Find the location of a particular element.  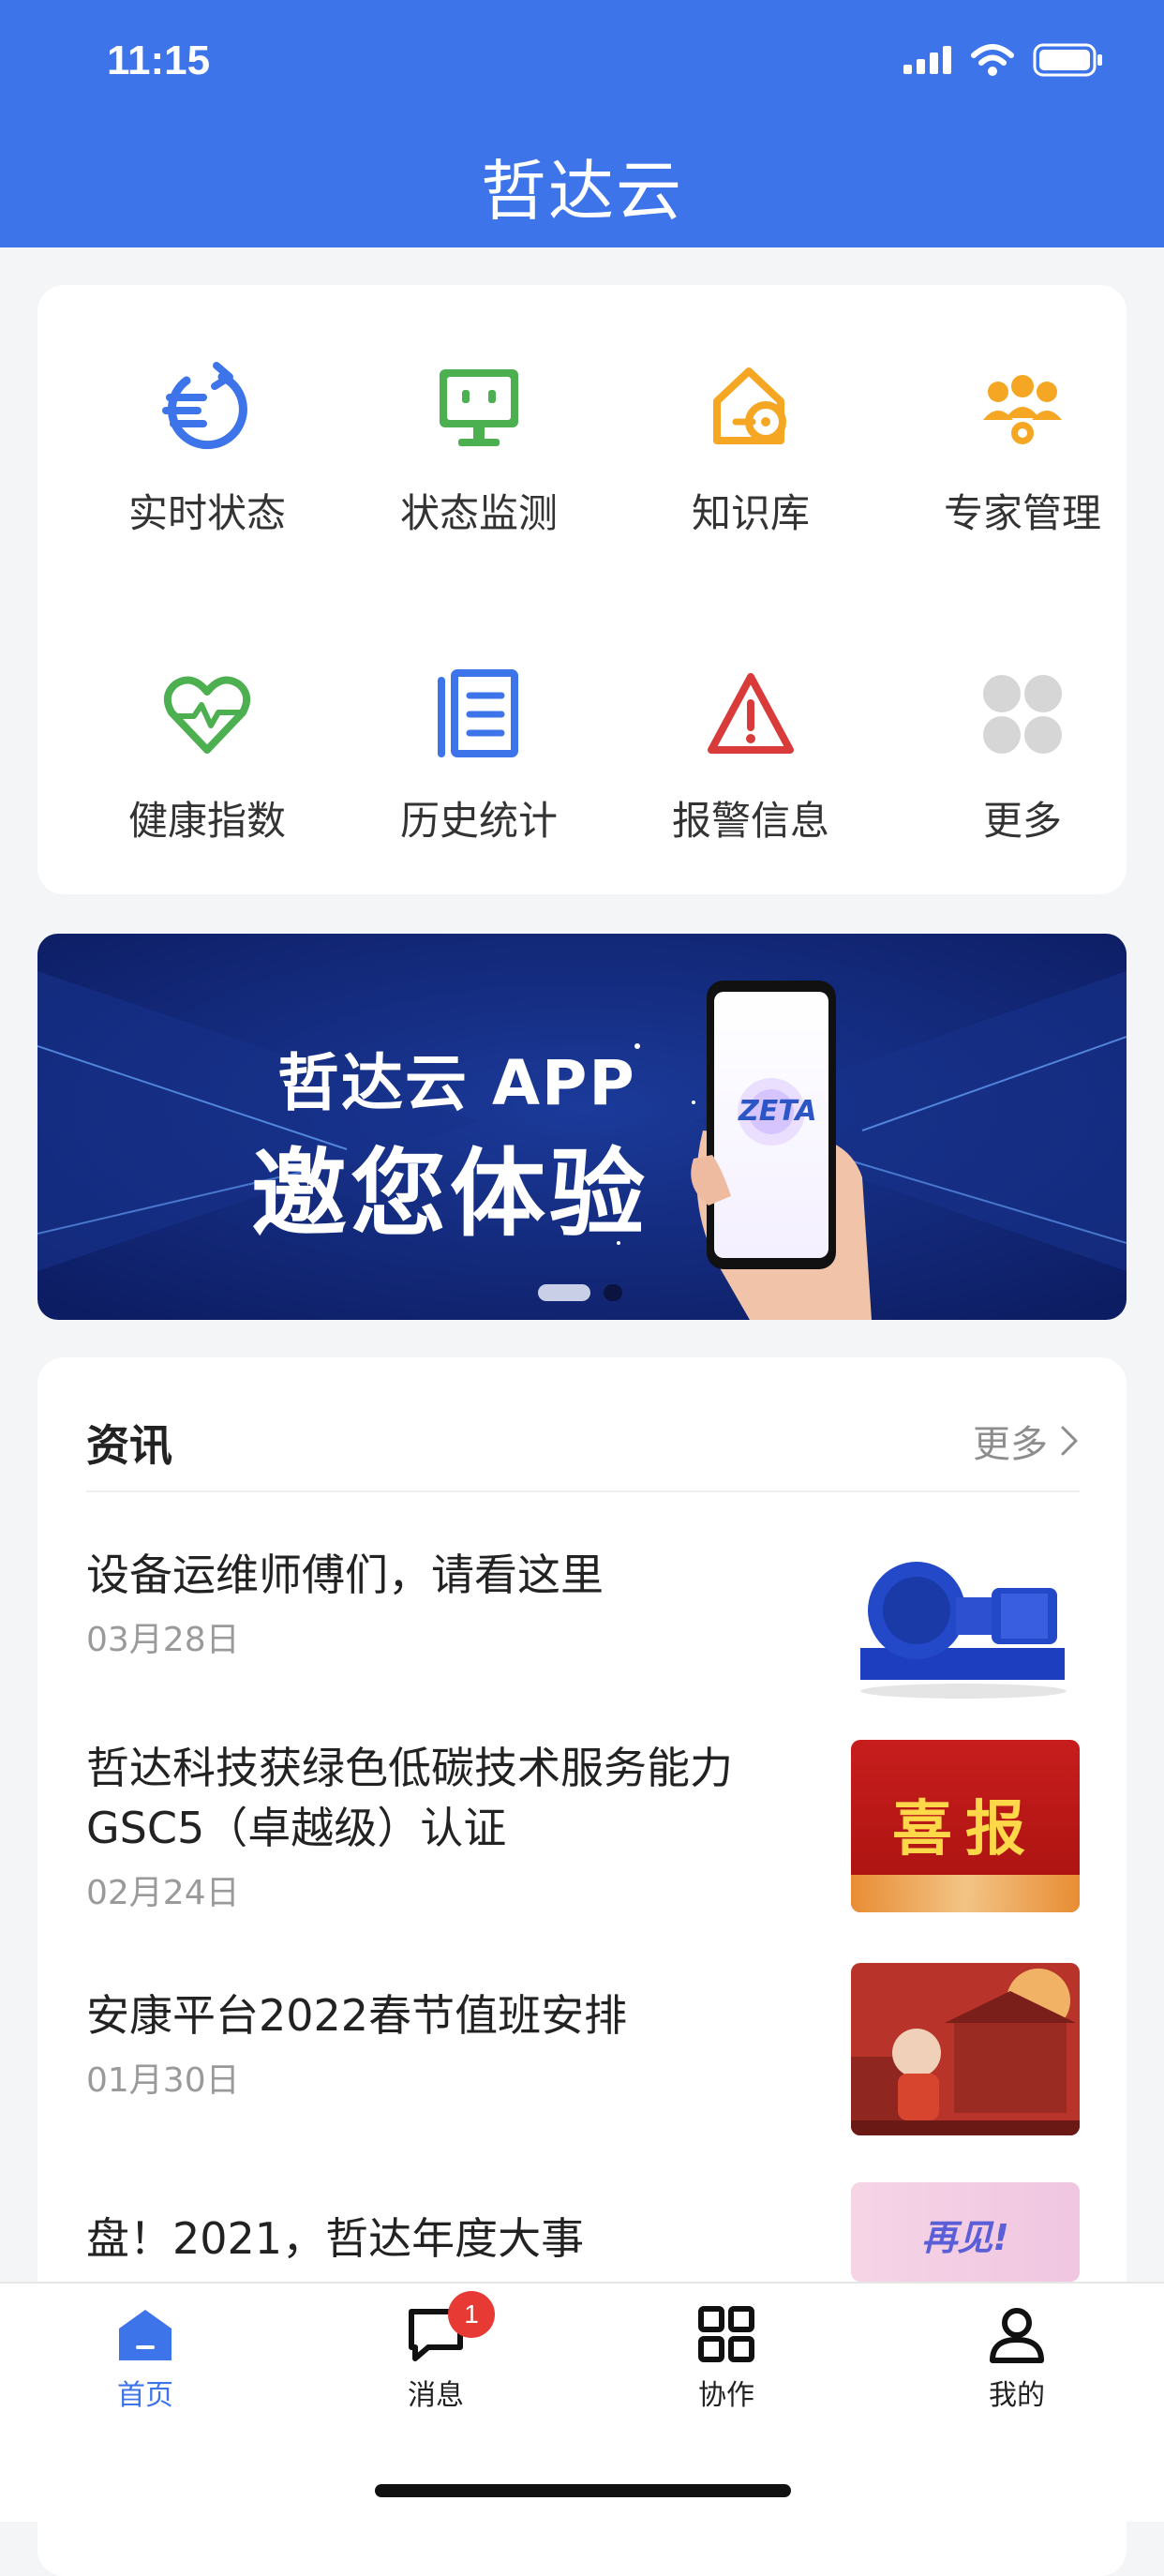

realtime-status-icon is located at coordinates (204, 406).